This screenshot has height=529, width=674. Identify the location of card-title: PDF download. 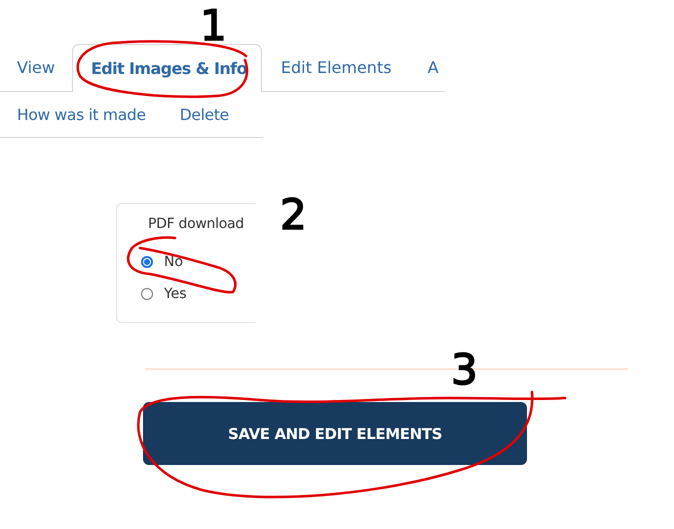
(196, 224).